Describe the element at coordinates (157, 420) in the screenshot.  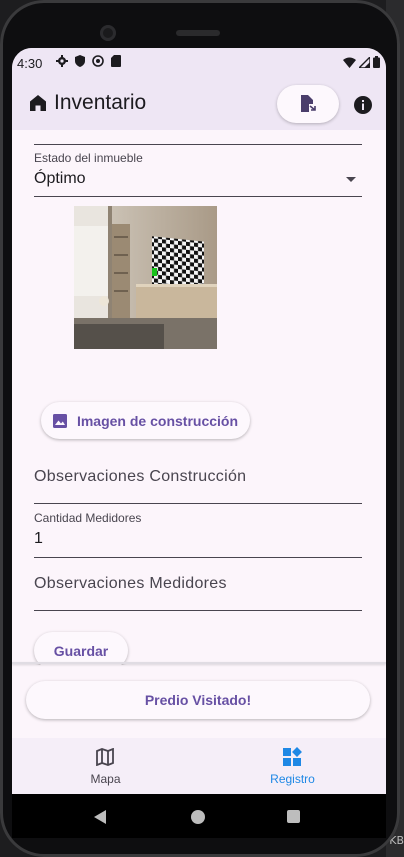
I see `construction-image-button-label: Imagen de construcción` at that location.